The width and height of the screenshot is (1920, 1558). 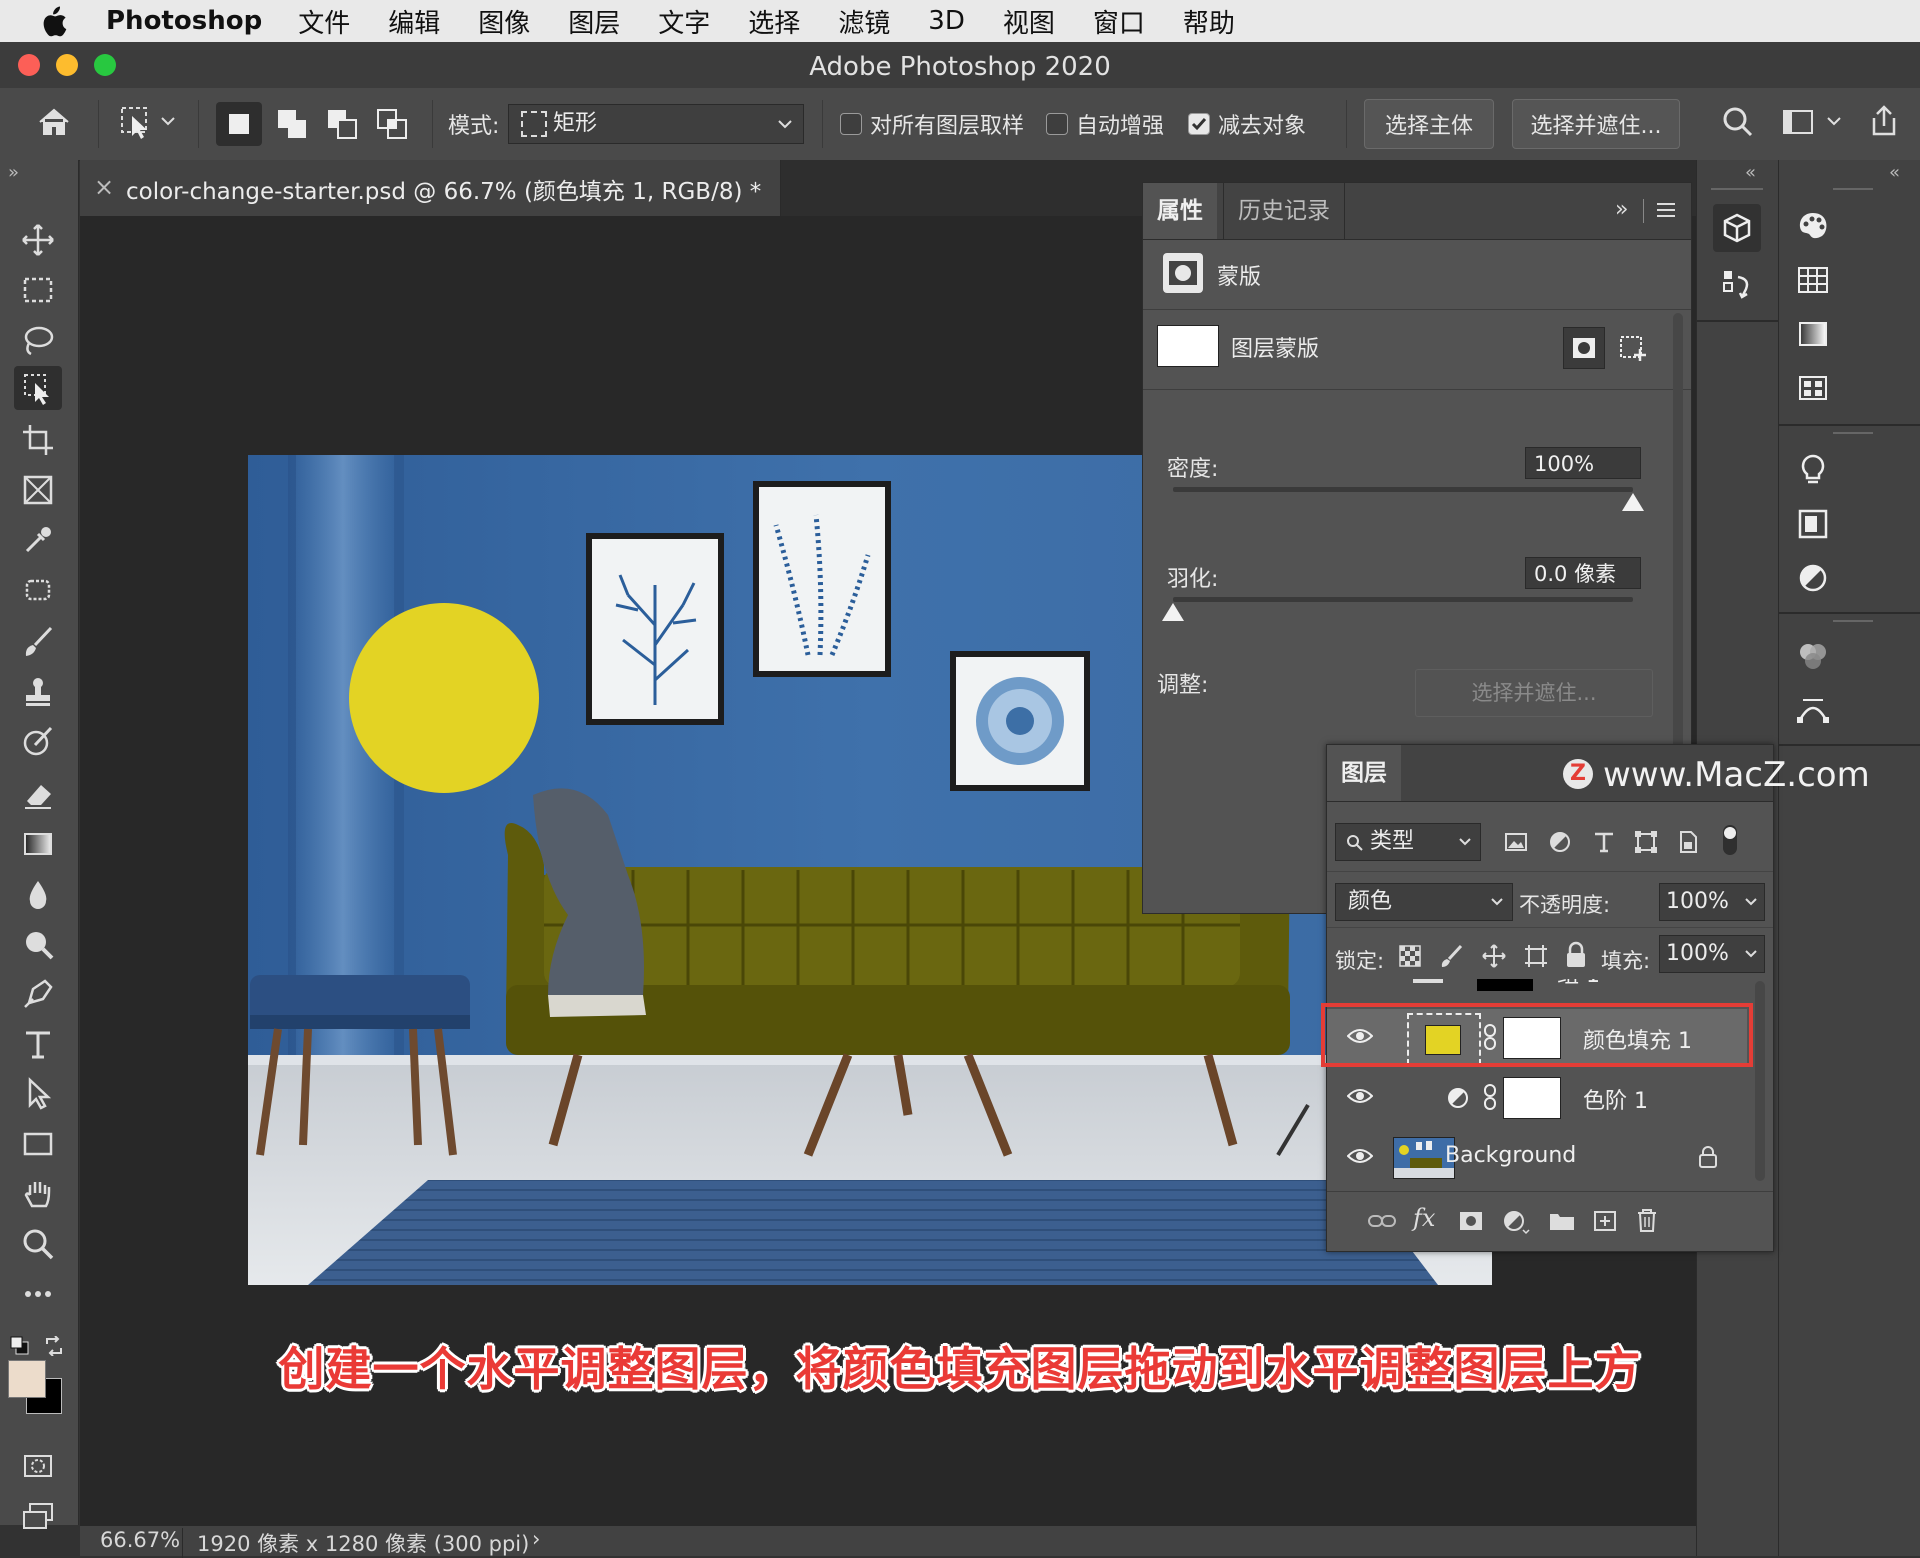 I want to click on more-tools-icon, so click(x=38, y=1294).